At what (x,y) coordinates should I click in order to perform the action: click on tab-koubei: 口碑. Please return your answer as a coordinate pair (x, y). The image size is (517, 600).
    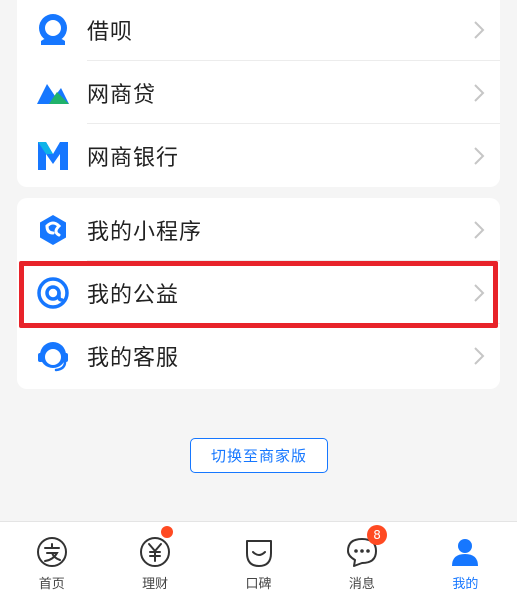
    Looking at the image, I should click on (258, 561).